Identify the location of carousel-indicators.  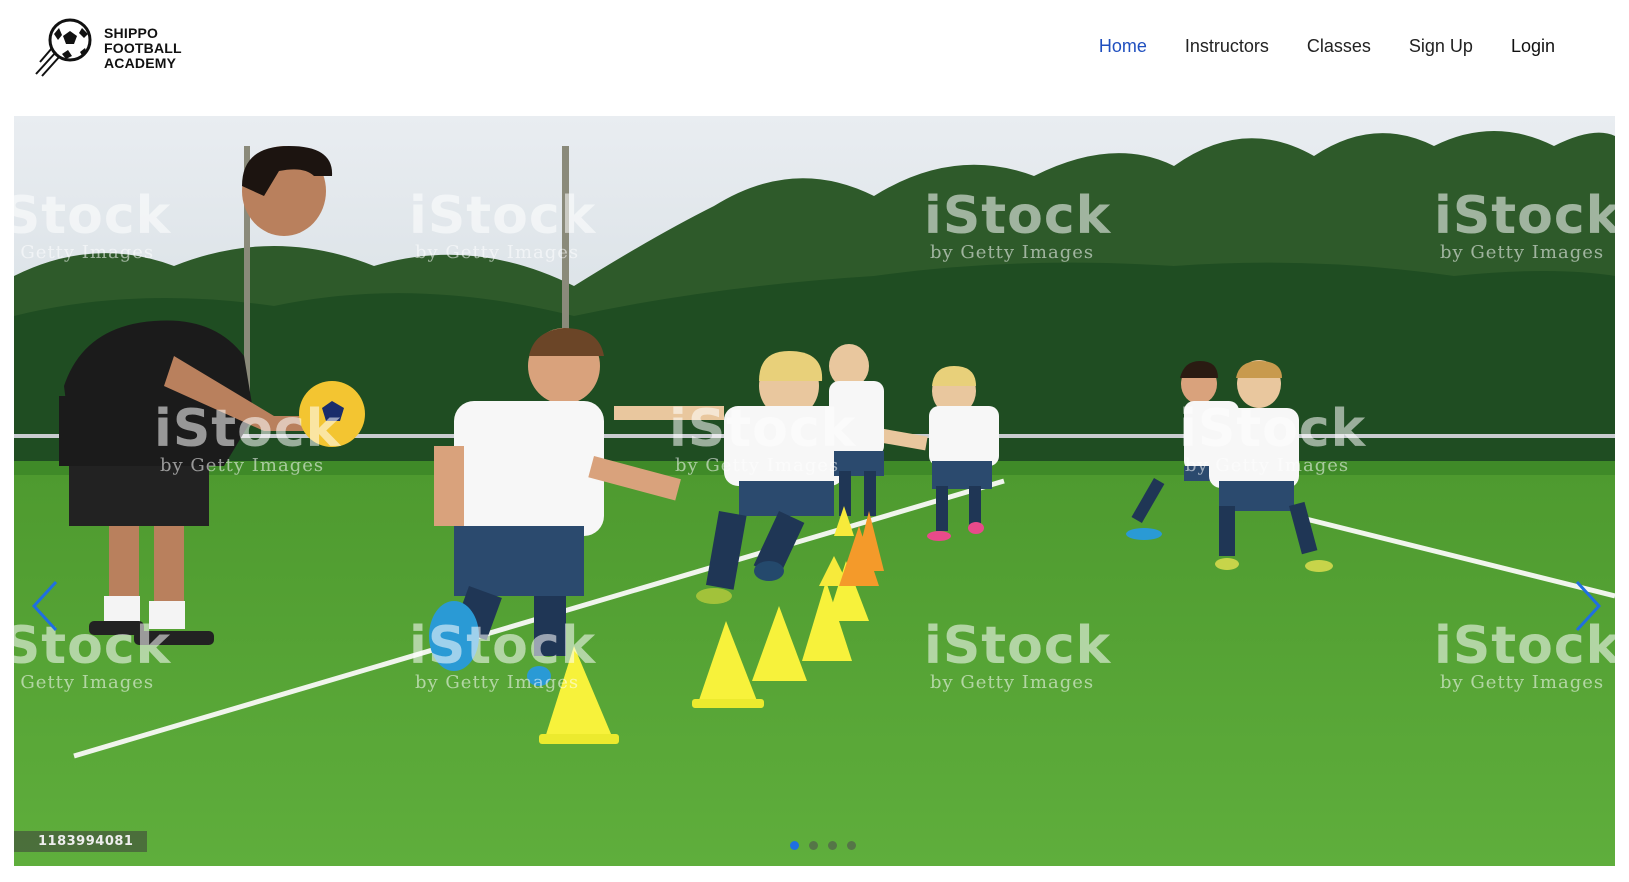
(814, 845).